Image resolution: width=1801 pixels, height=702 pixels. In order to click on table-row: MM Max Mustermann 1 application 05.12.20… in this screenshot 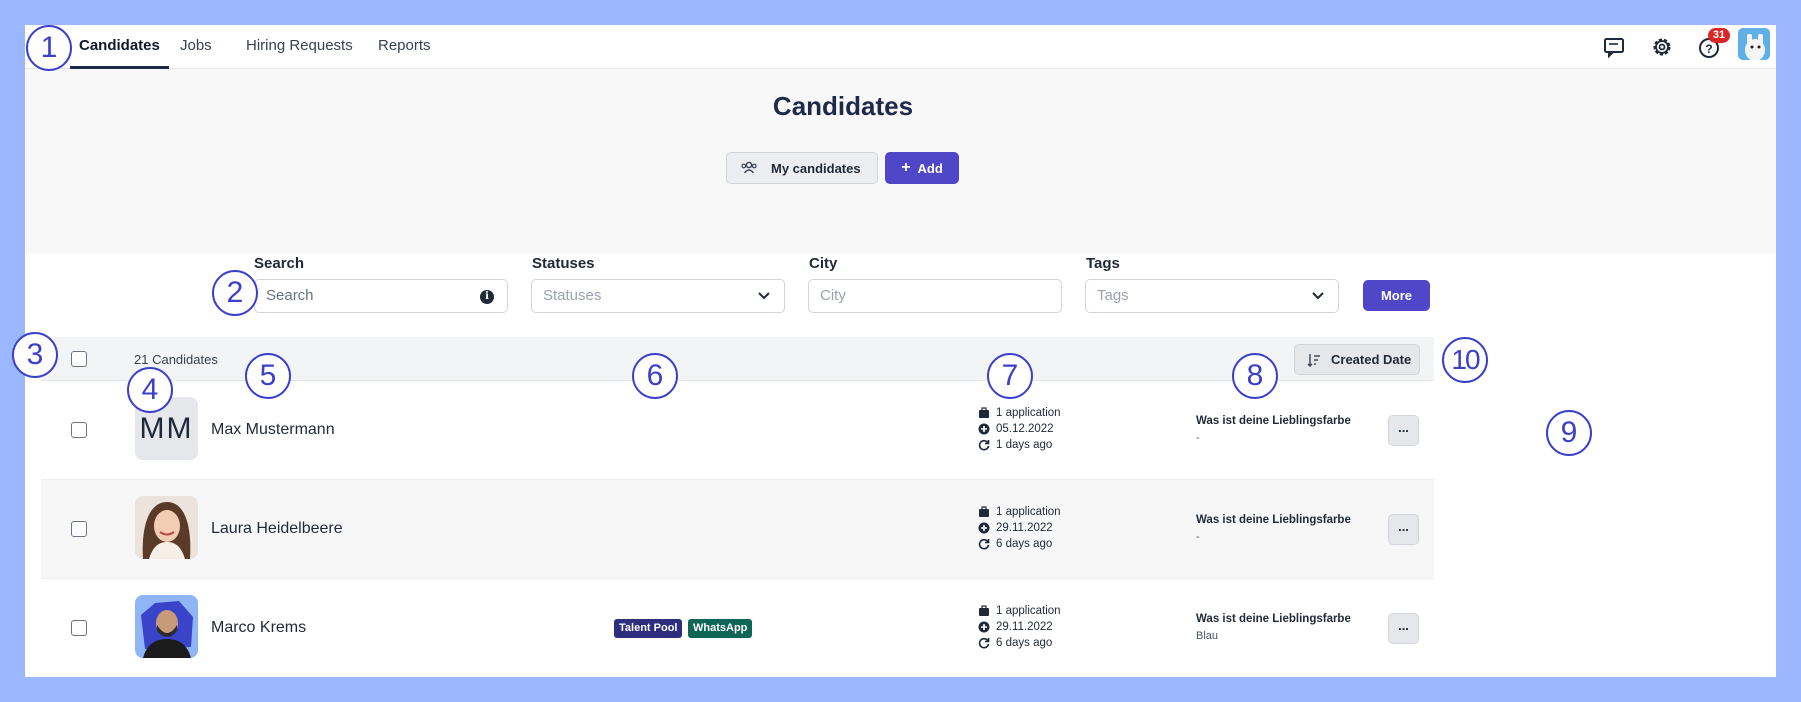, I will do `click(737, 430)`.